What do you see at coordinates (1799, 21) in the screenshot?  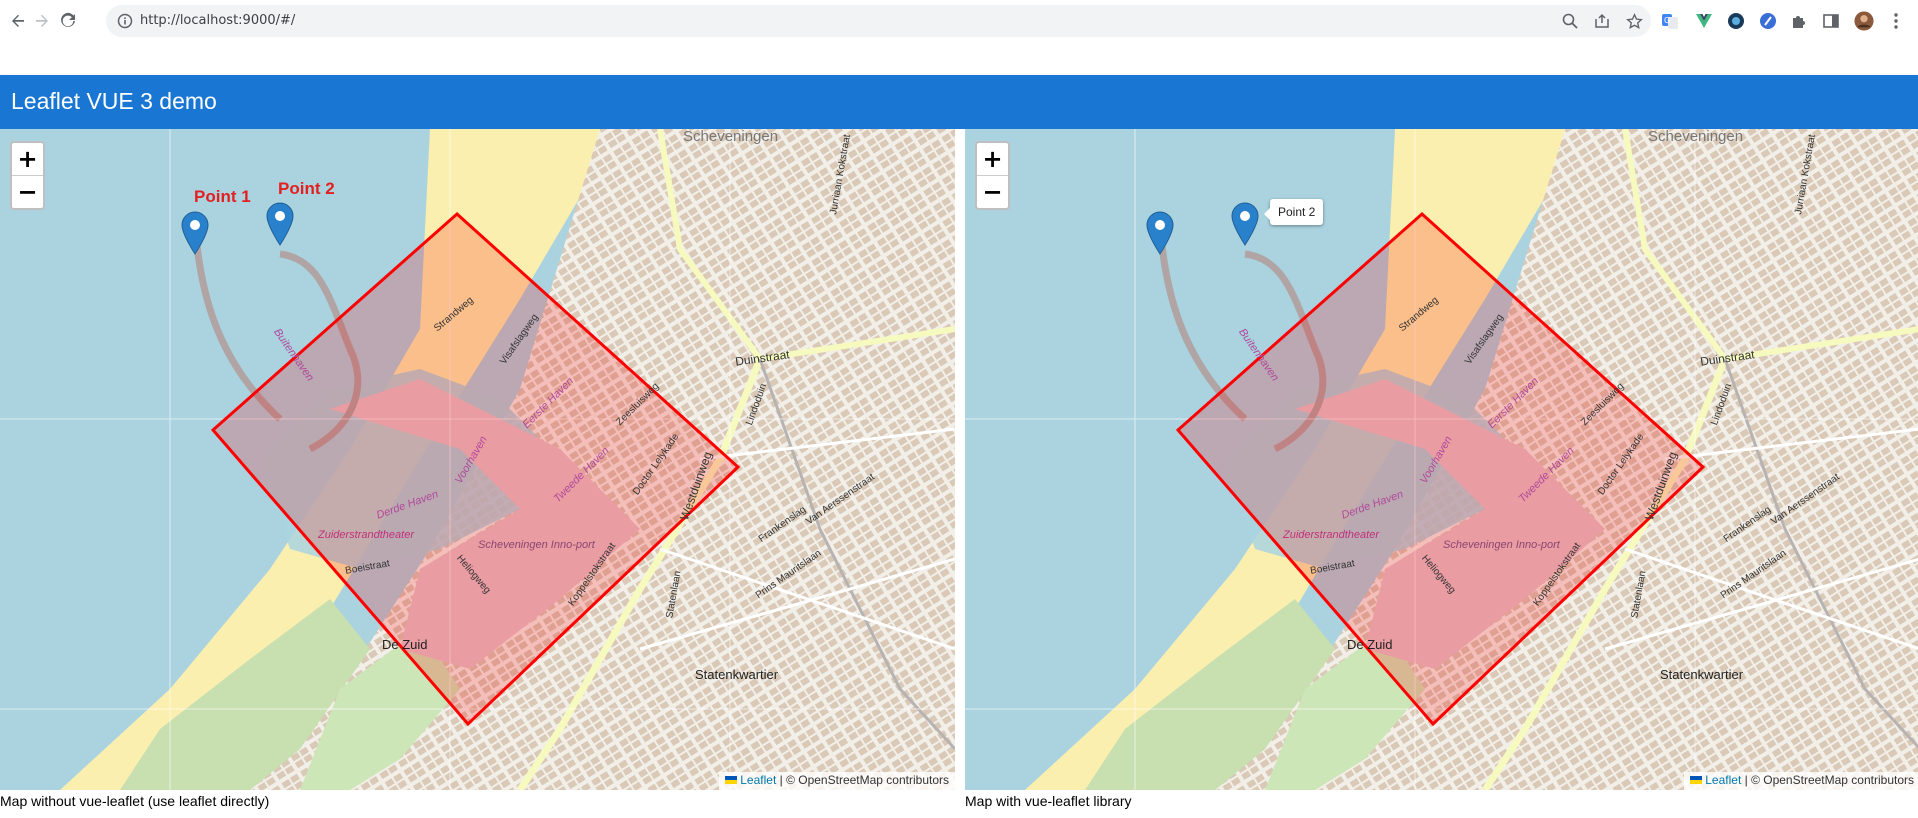 I see `puzzle-icon` at bounding box center [1799, 21].